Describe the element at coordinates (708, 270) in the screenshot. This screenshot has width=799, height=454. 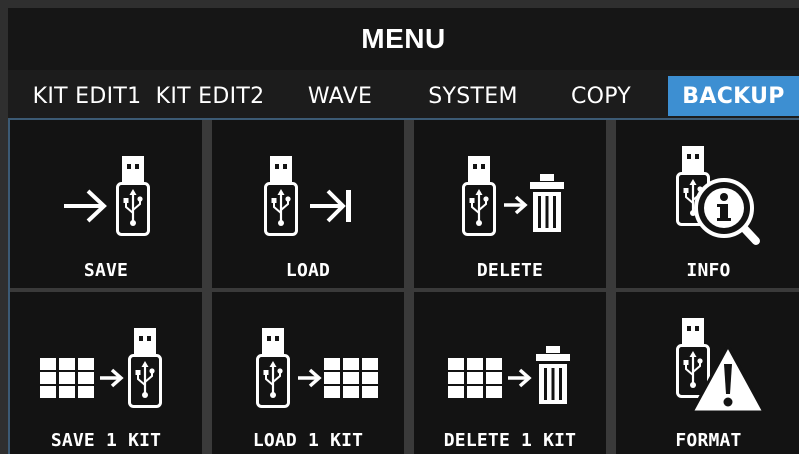
I see `tile-label: INFO` at that location.